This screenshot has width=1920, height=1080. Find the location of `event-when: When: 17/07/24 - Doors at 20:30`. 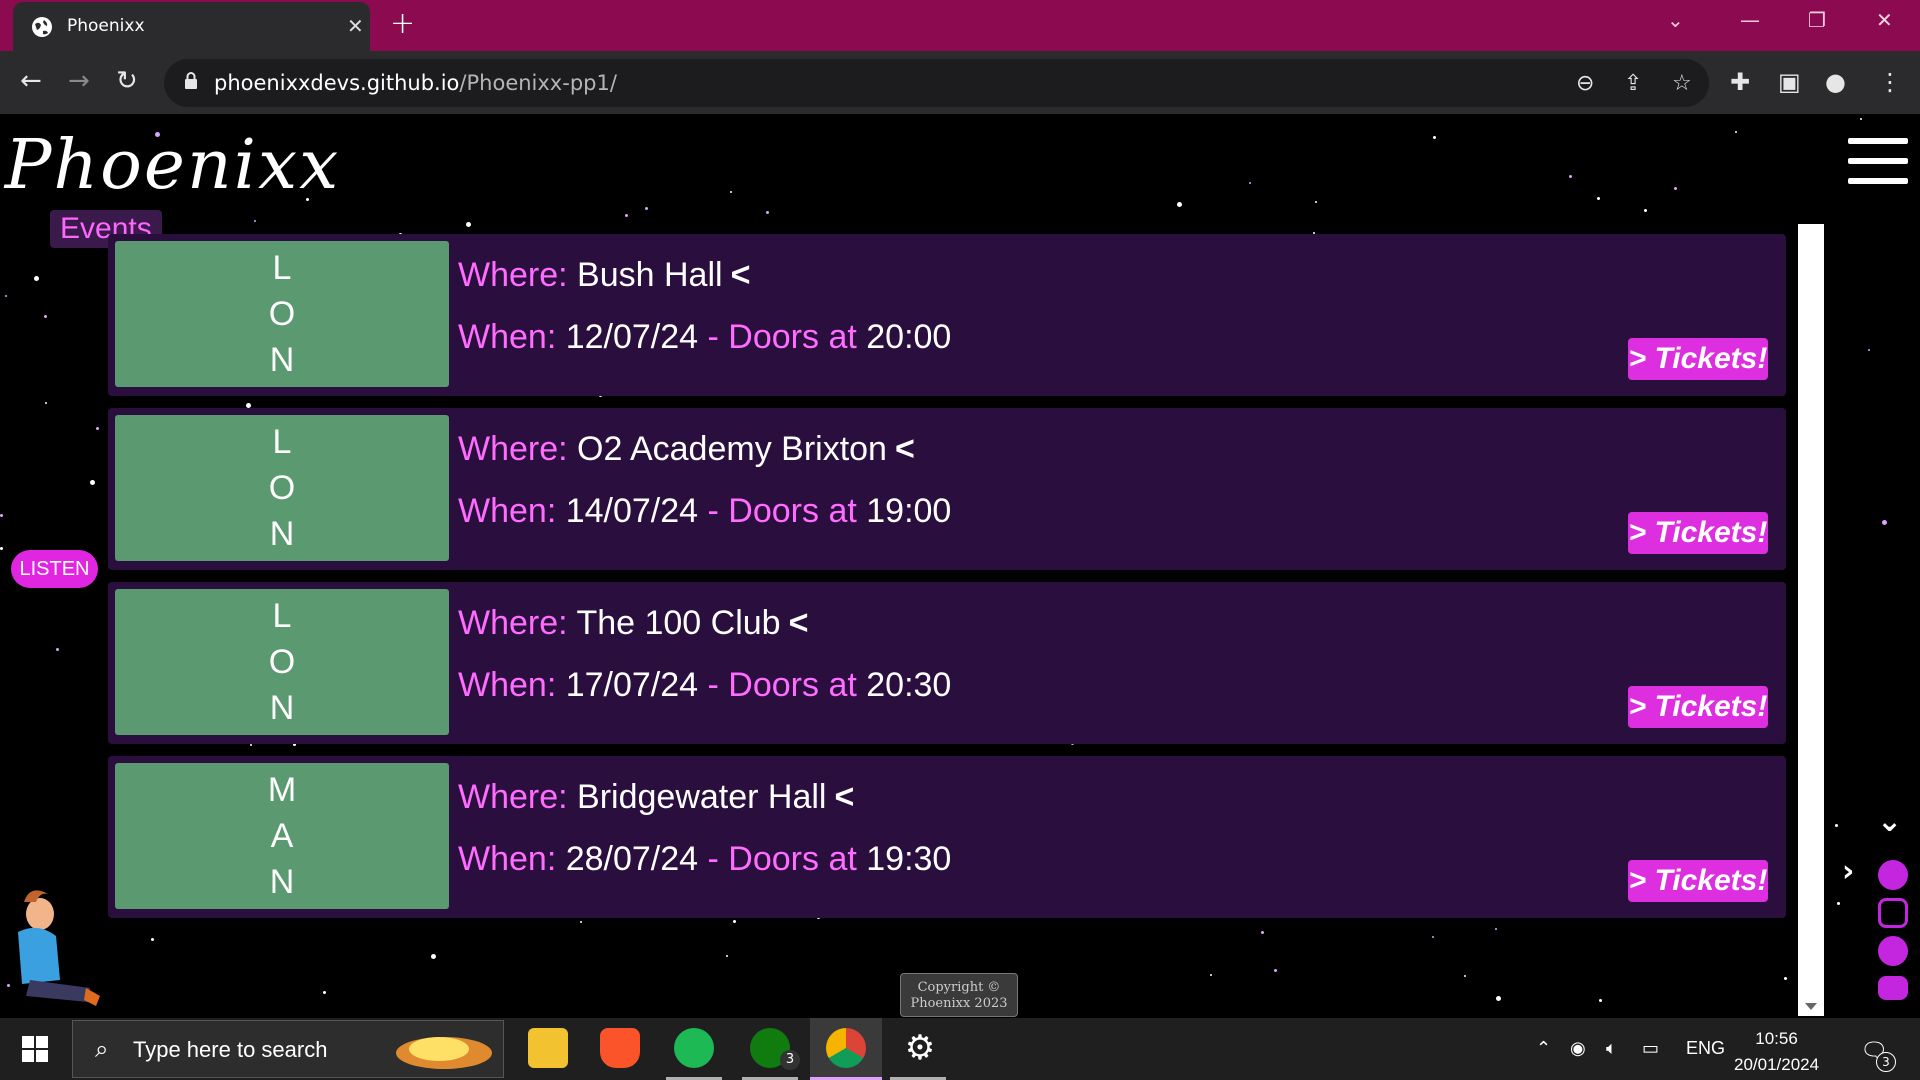

event-when: When: 17/07/24 - Doors at 20:30 is located at coordinates (704, 685).